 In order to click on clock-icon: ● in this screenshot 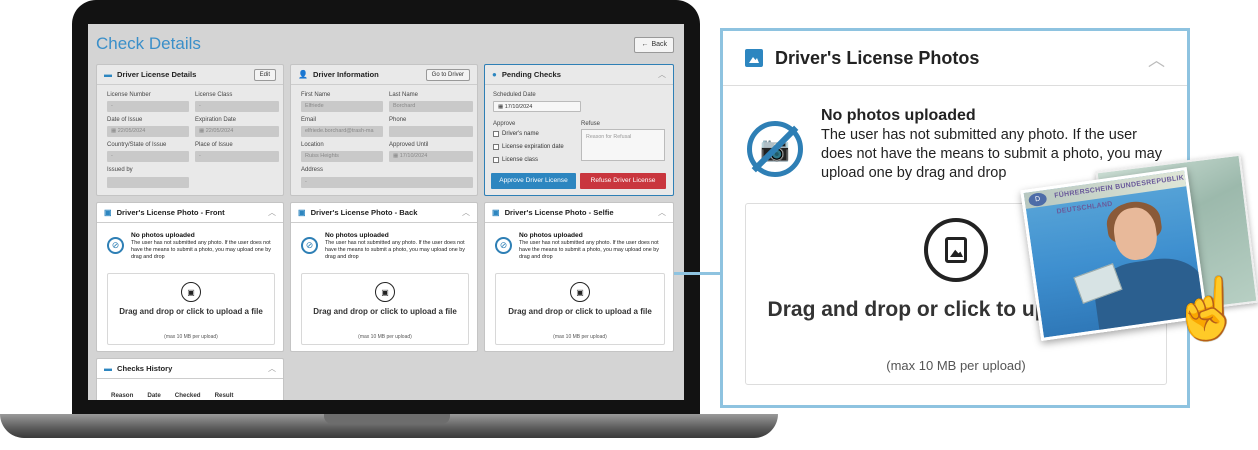, I will do `click(494, 74)`.